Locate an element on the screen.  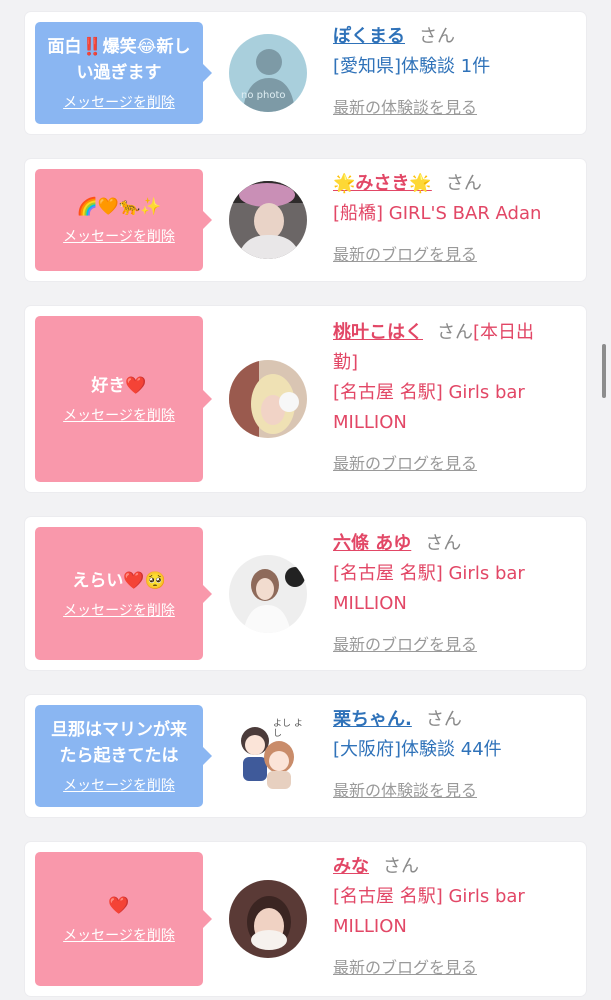
sender-detail: [大阪府]体験談 44件 is located at coordinates (417, 749).